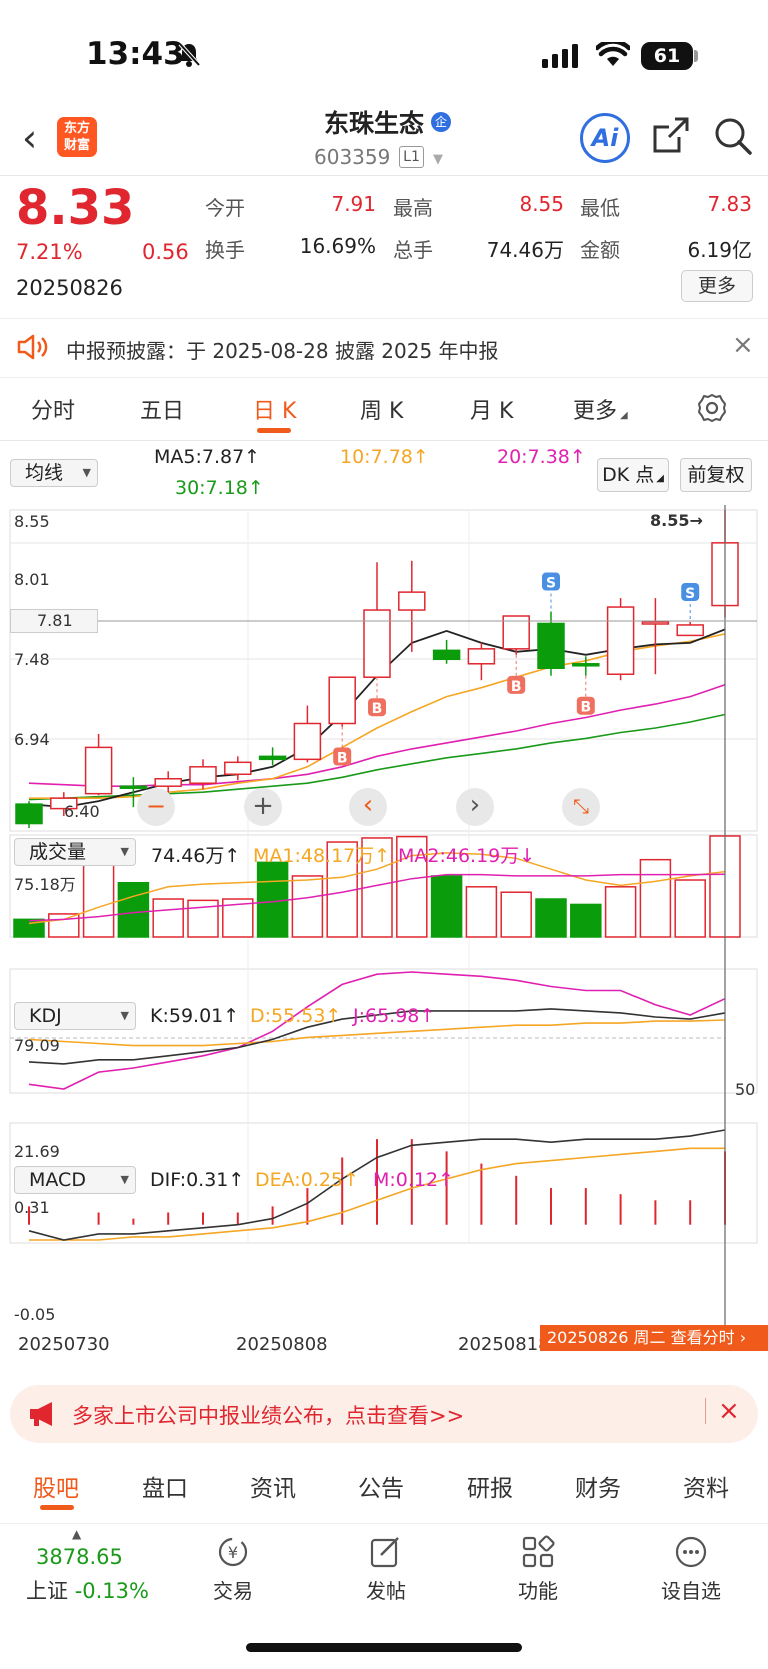  I want to click on post-icon, so click(386, 1552).